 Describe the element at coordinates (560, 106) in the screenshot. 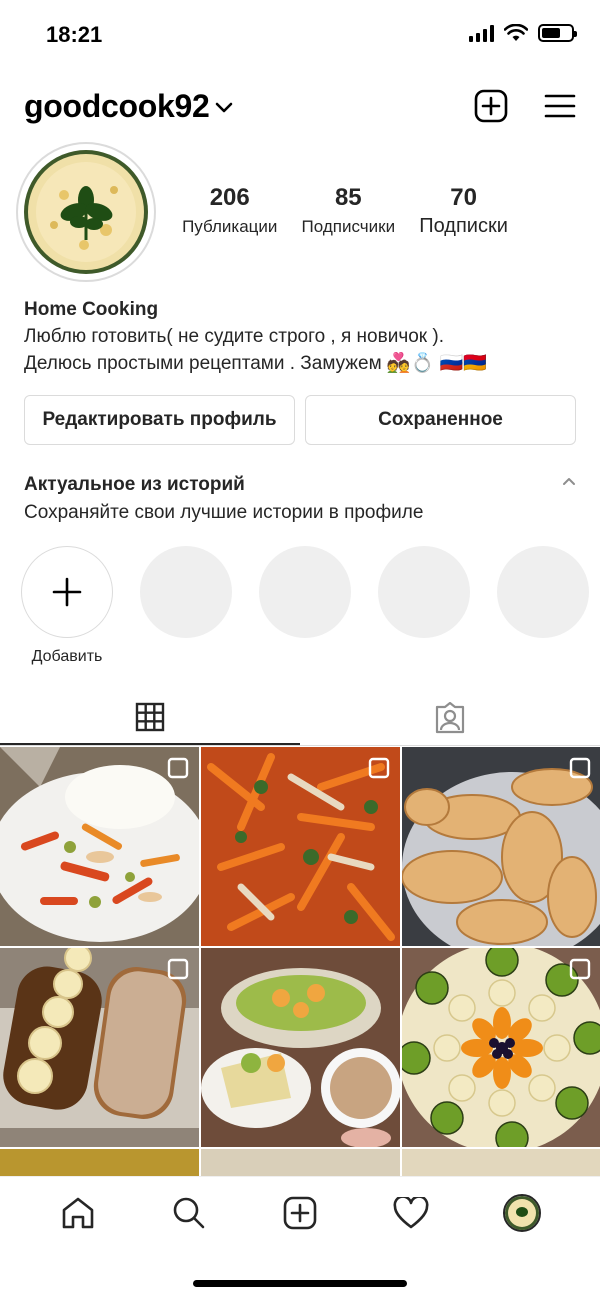

I see `menu-icon` at that location.